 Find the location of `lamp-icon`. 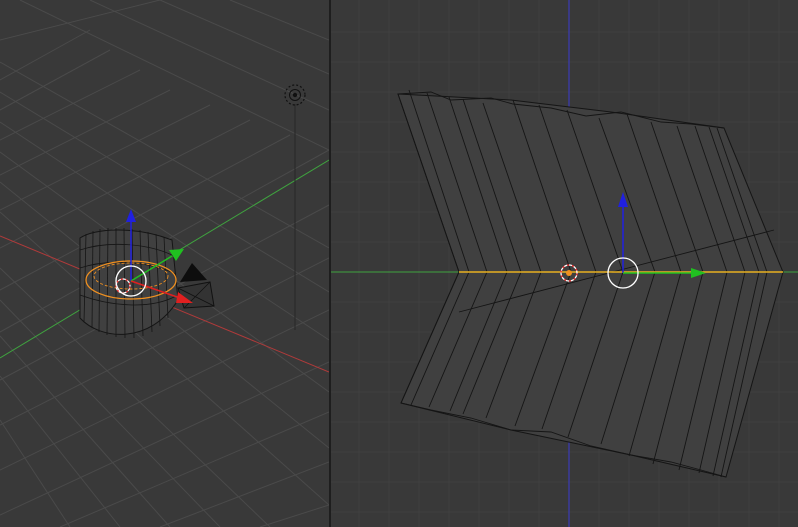

lamp-icon is located at coordinates (295, 207).